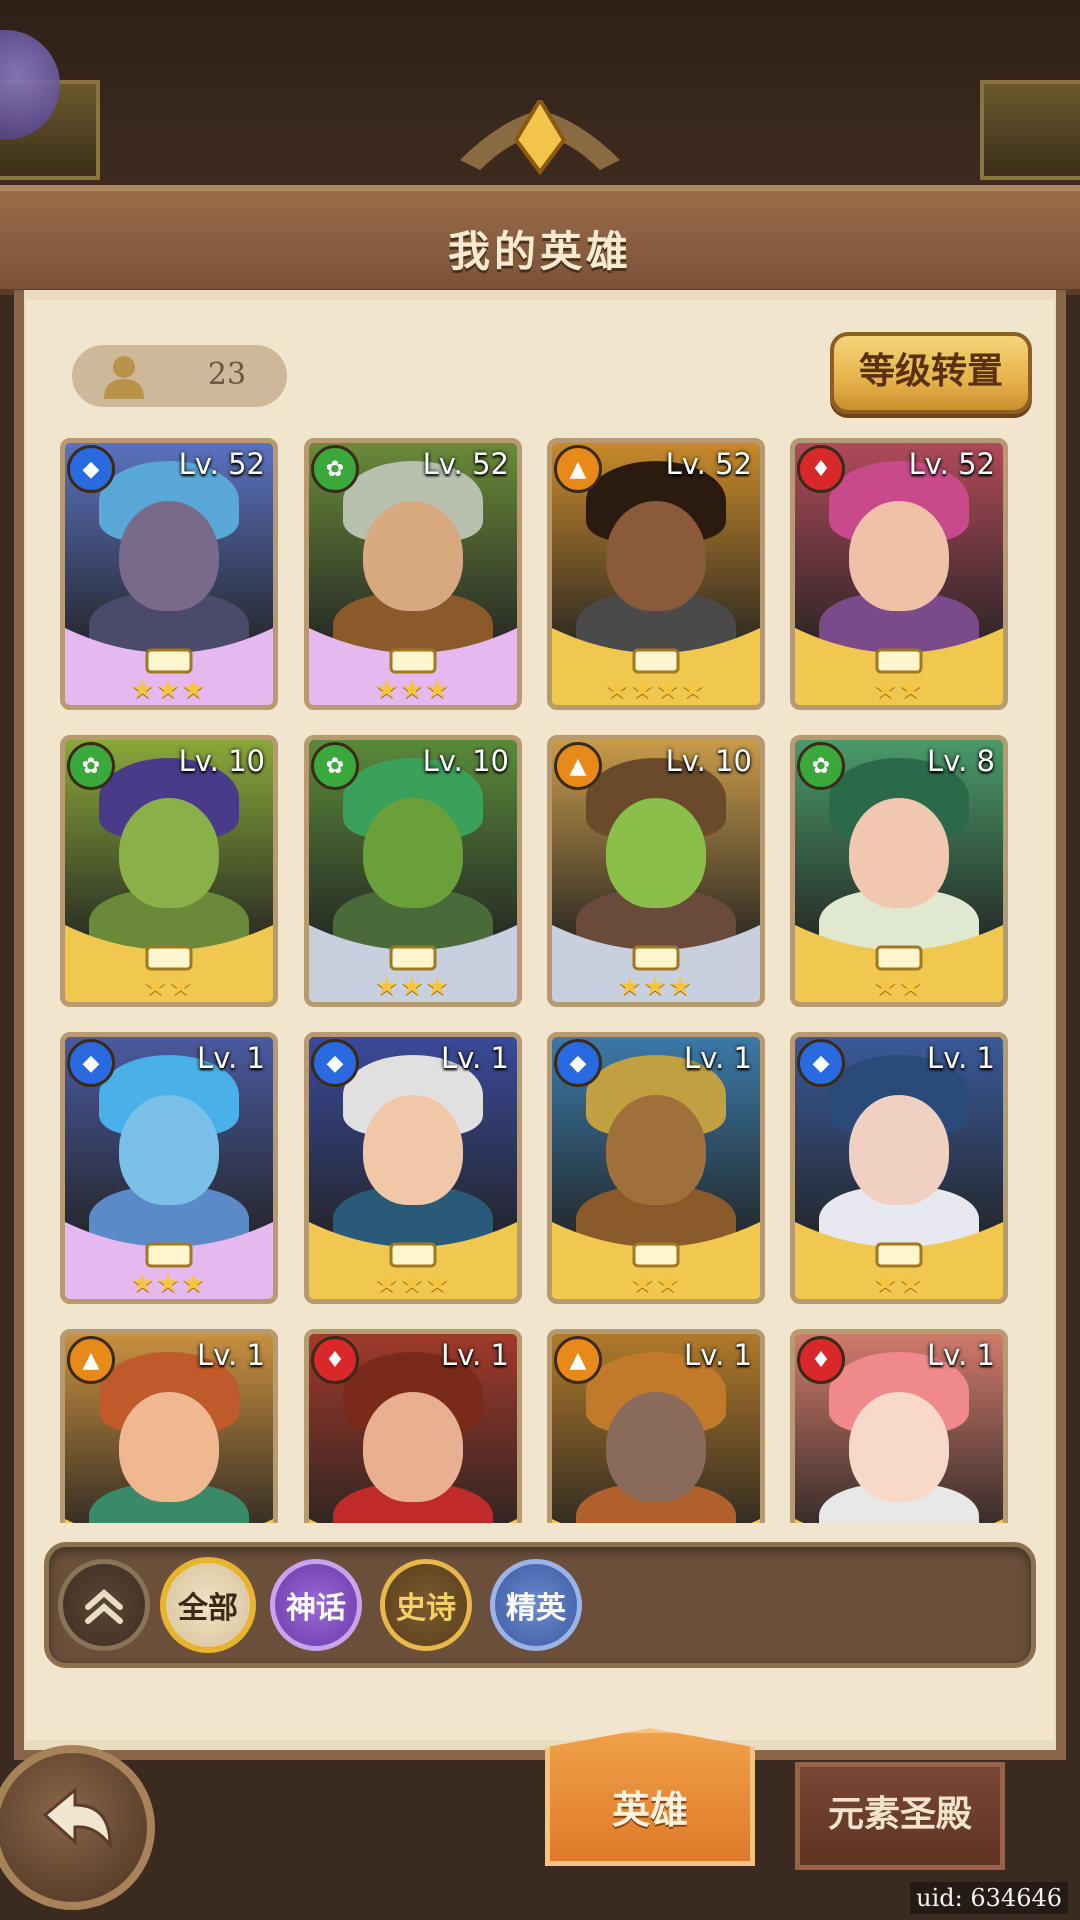 The height and width of the screenshot is (1920, 1080). Describe the element at coordinates (656, 690) in the screenshot. I see `hero-stars: ★★★★` at that location.